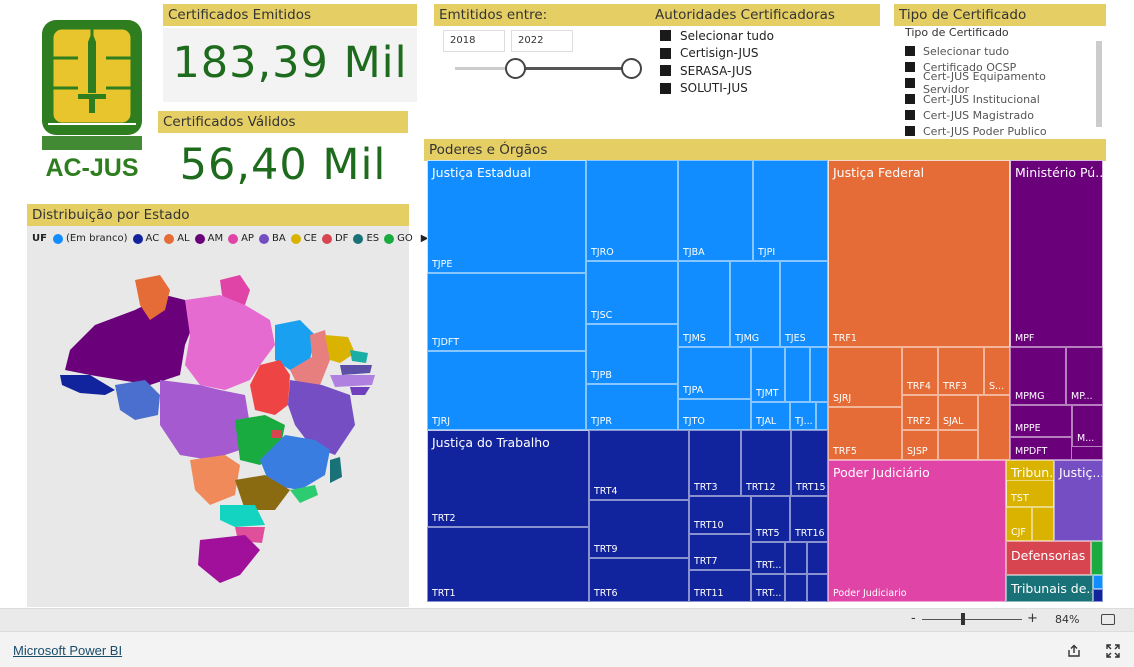 The height and width of the screenshot is (667, 1134). I want to click on legend-item: (Em branco), so click(90, 238).